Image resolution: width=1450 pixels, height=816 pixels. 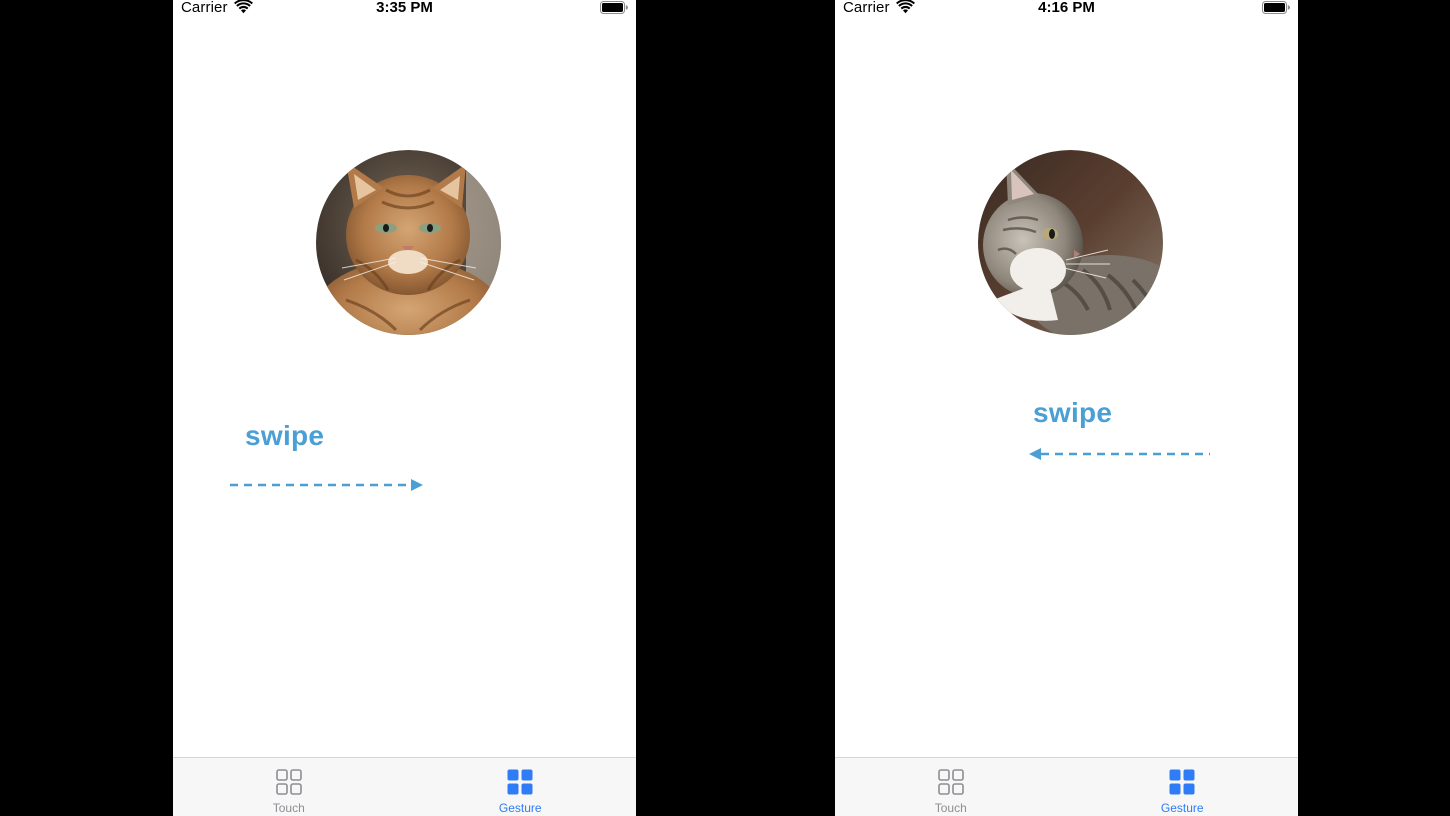 I want to click on swipe-left-arrow-icon, so click(x=1119, y=454).